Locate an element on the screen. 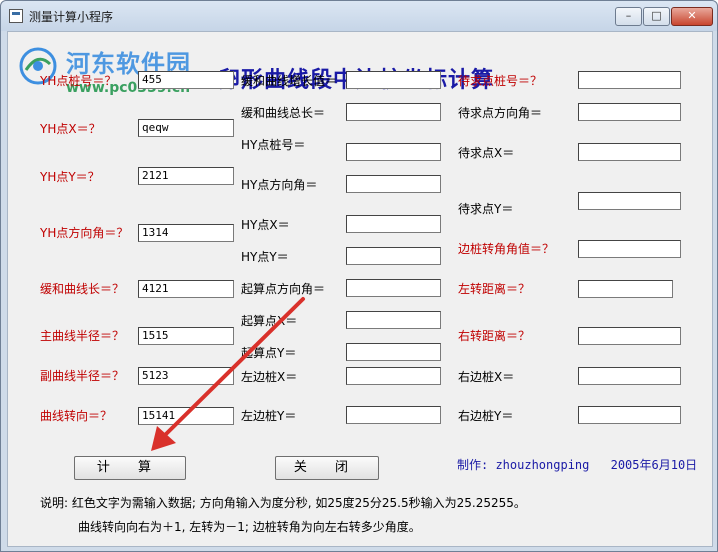  label-target-x: 待求点X＝ is located at coordinates (486, 153).